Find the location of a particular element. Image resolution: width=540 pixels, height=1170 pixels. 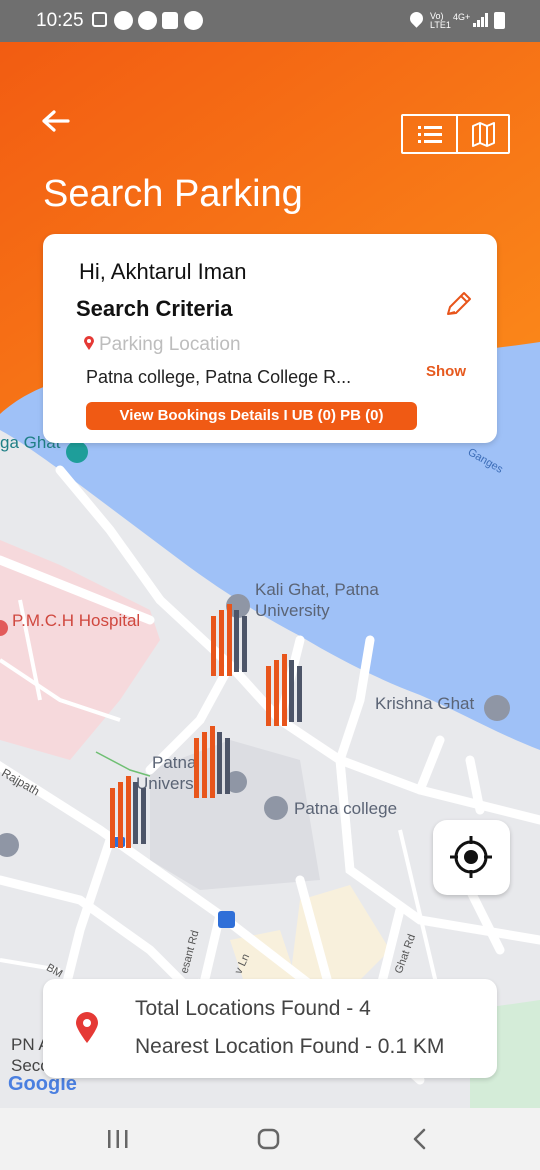

map-view-button is located at coordinates (483, 134).